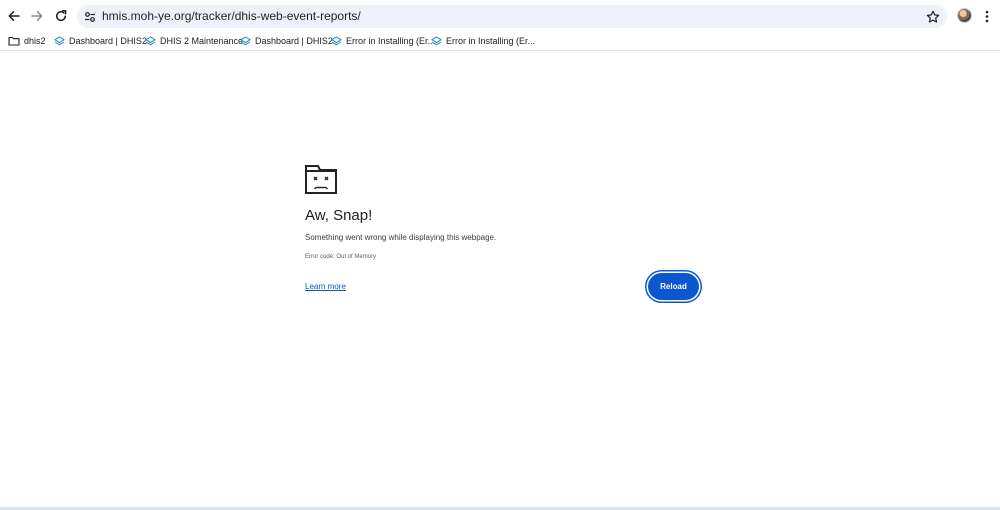 This screenshot has width=1000, height=510. I want to click on star-outline-icon, so click(932, 16).